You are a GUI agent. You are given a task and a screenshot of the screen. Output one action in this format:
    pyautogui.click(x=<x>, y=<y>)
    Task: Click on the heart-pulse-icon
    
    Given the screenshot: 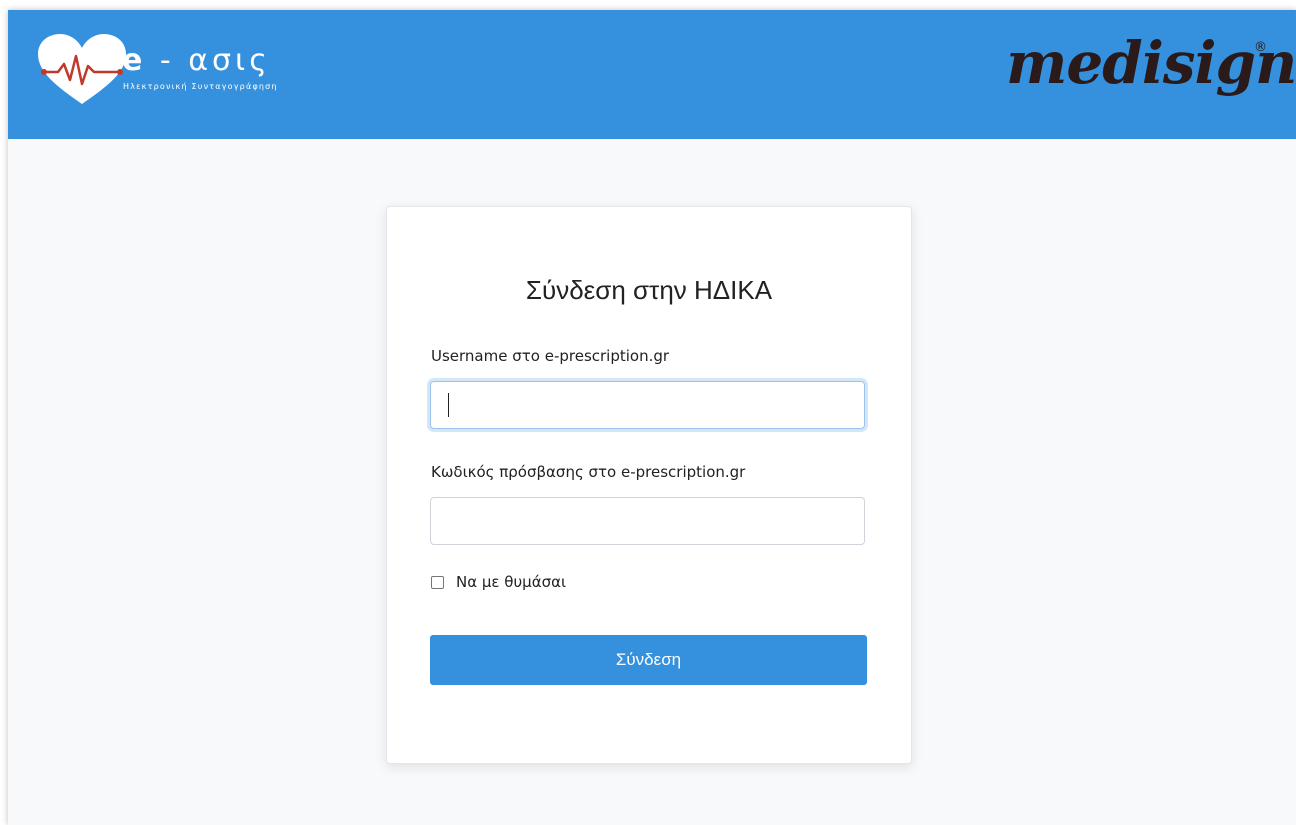 What is the action you would take?
    pyautogui.click(x=82, y=69)
    